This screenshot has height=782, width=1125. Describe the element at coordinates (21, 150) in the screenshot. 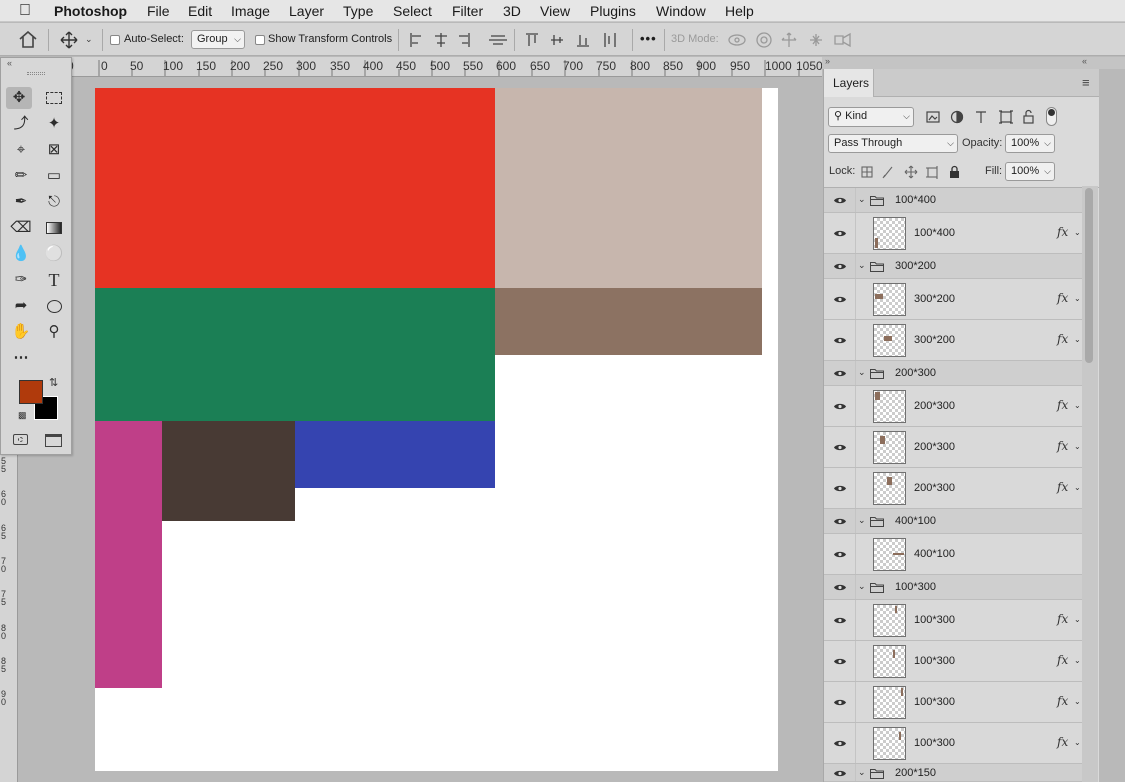

I see `crop-tool-icon: ⌖` at that location.